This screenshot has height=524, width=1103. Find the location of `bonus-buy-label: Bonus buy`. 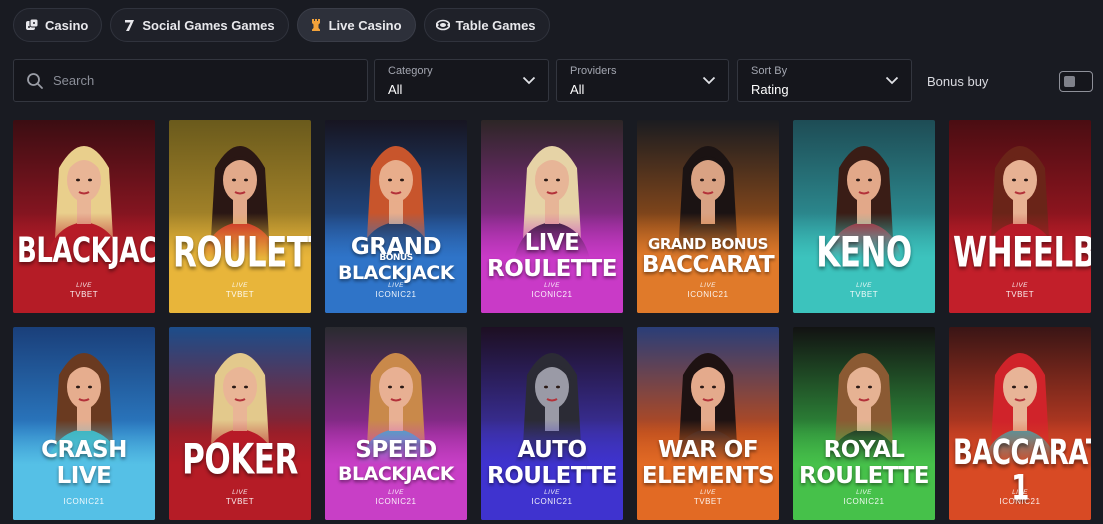

bonus-buy-label: Bonus buy is located at coordinates (958, 81).